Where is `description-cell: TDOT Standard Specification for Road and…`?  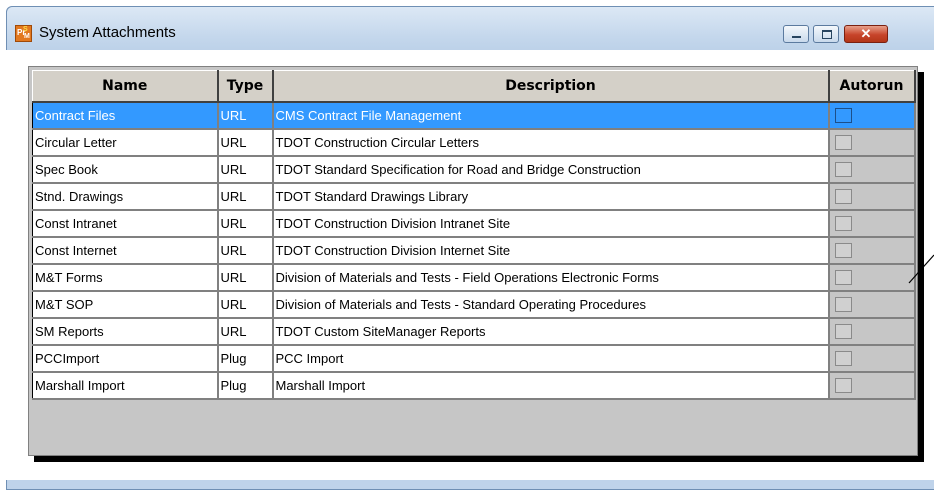 description-cell: TDOT Standard Specification for Road and… is located at coordinates (551, 170).